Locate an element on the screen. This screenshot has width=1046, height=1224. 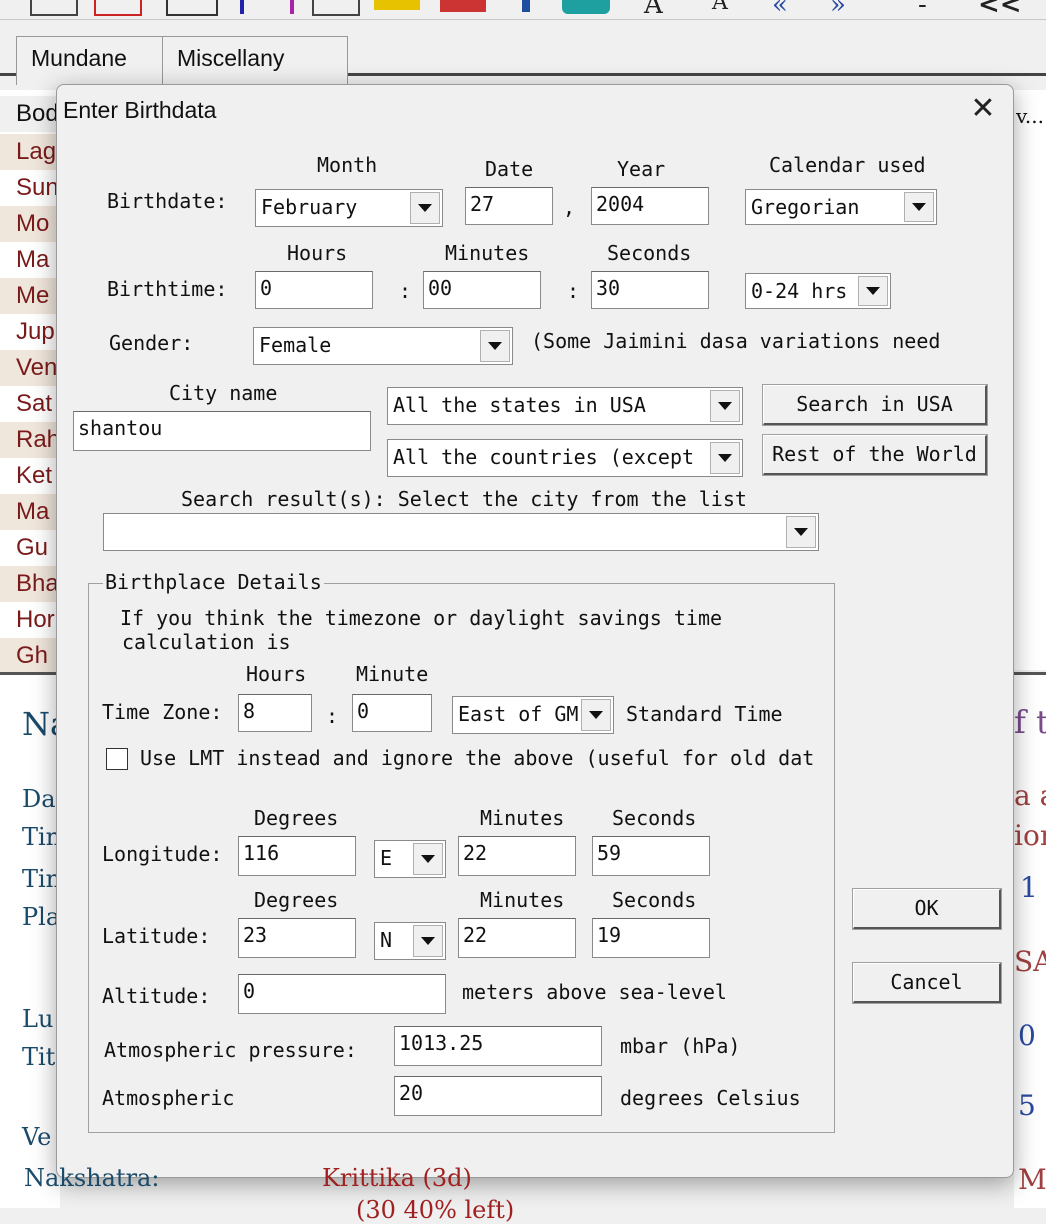
printer-icon is located at coordinates (463, 6).